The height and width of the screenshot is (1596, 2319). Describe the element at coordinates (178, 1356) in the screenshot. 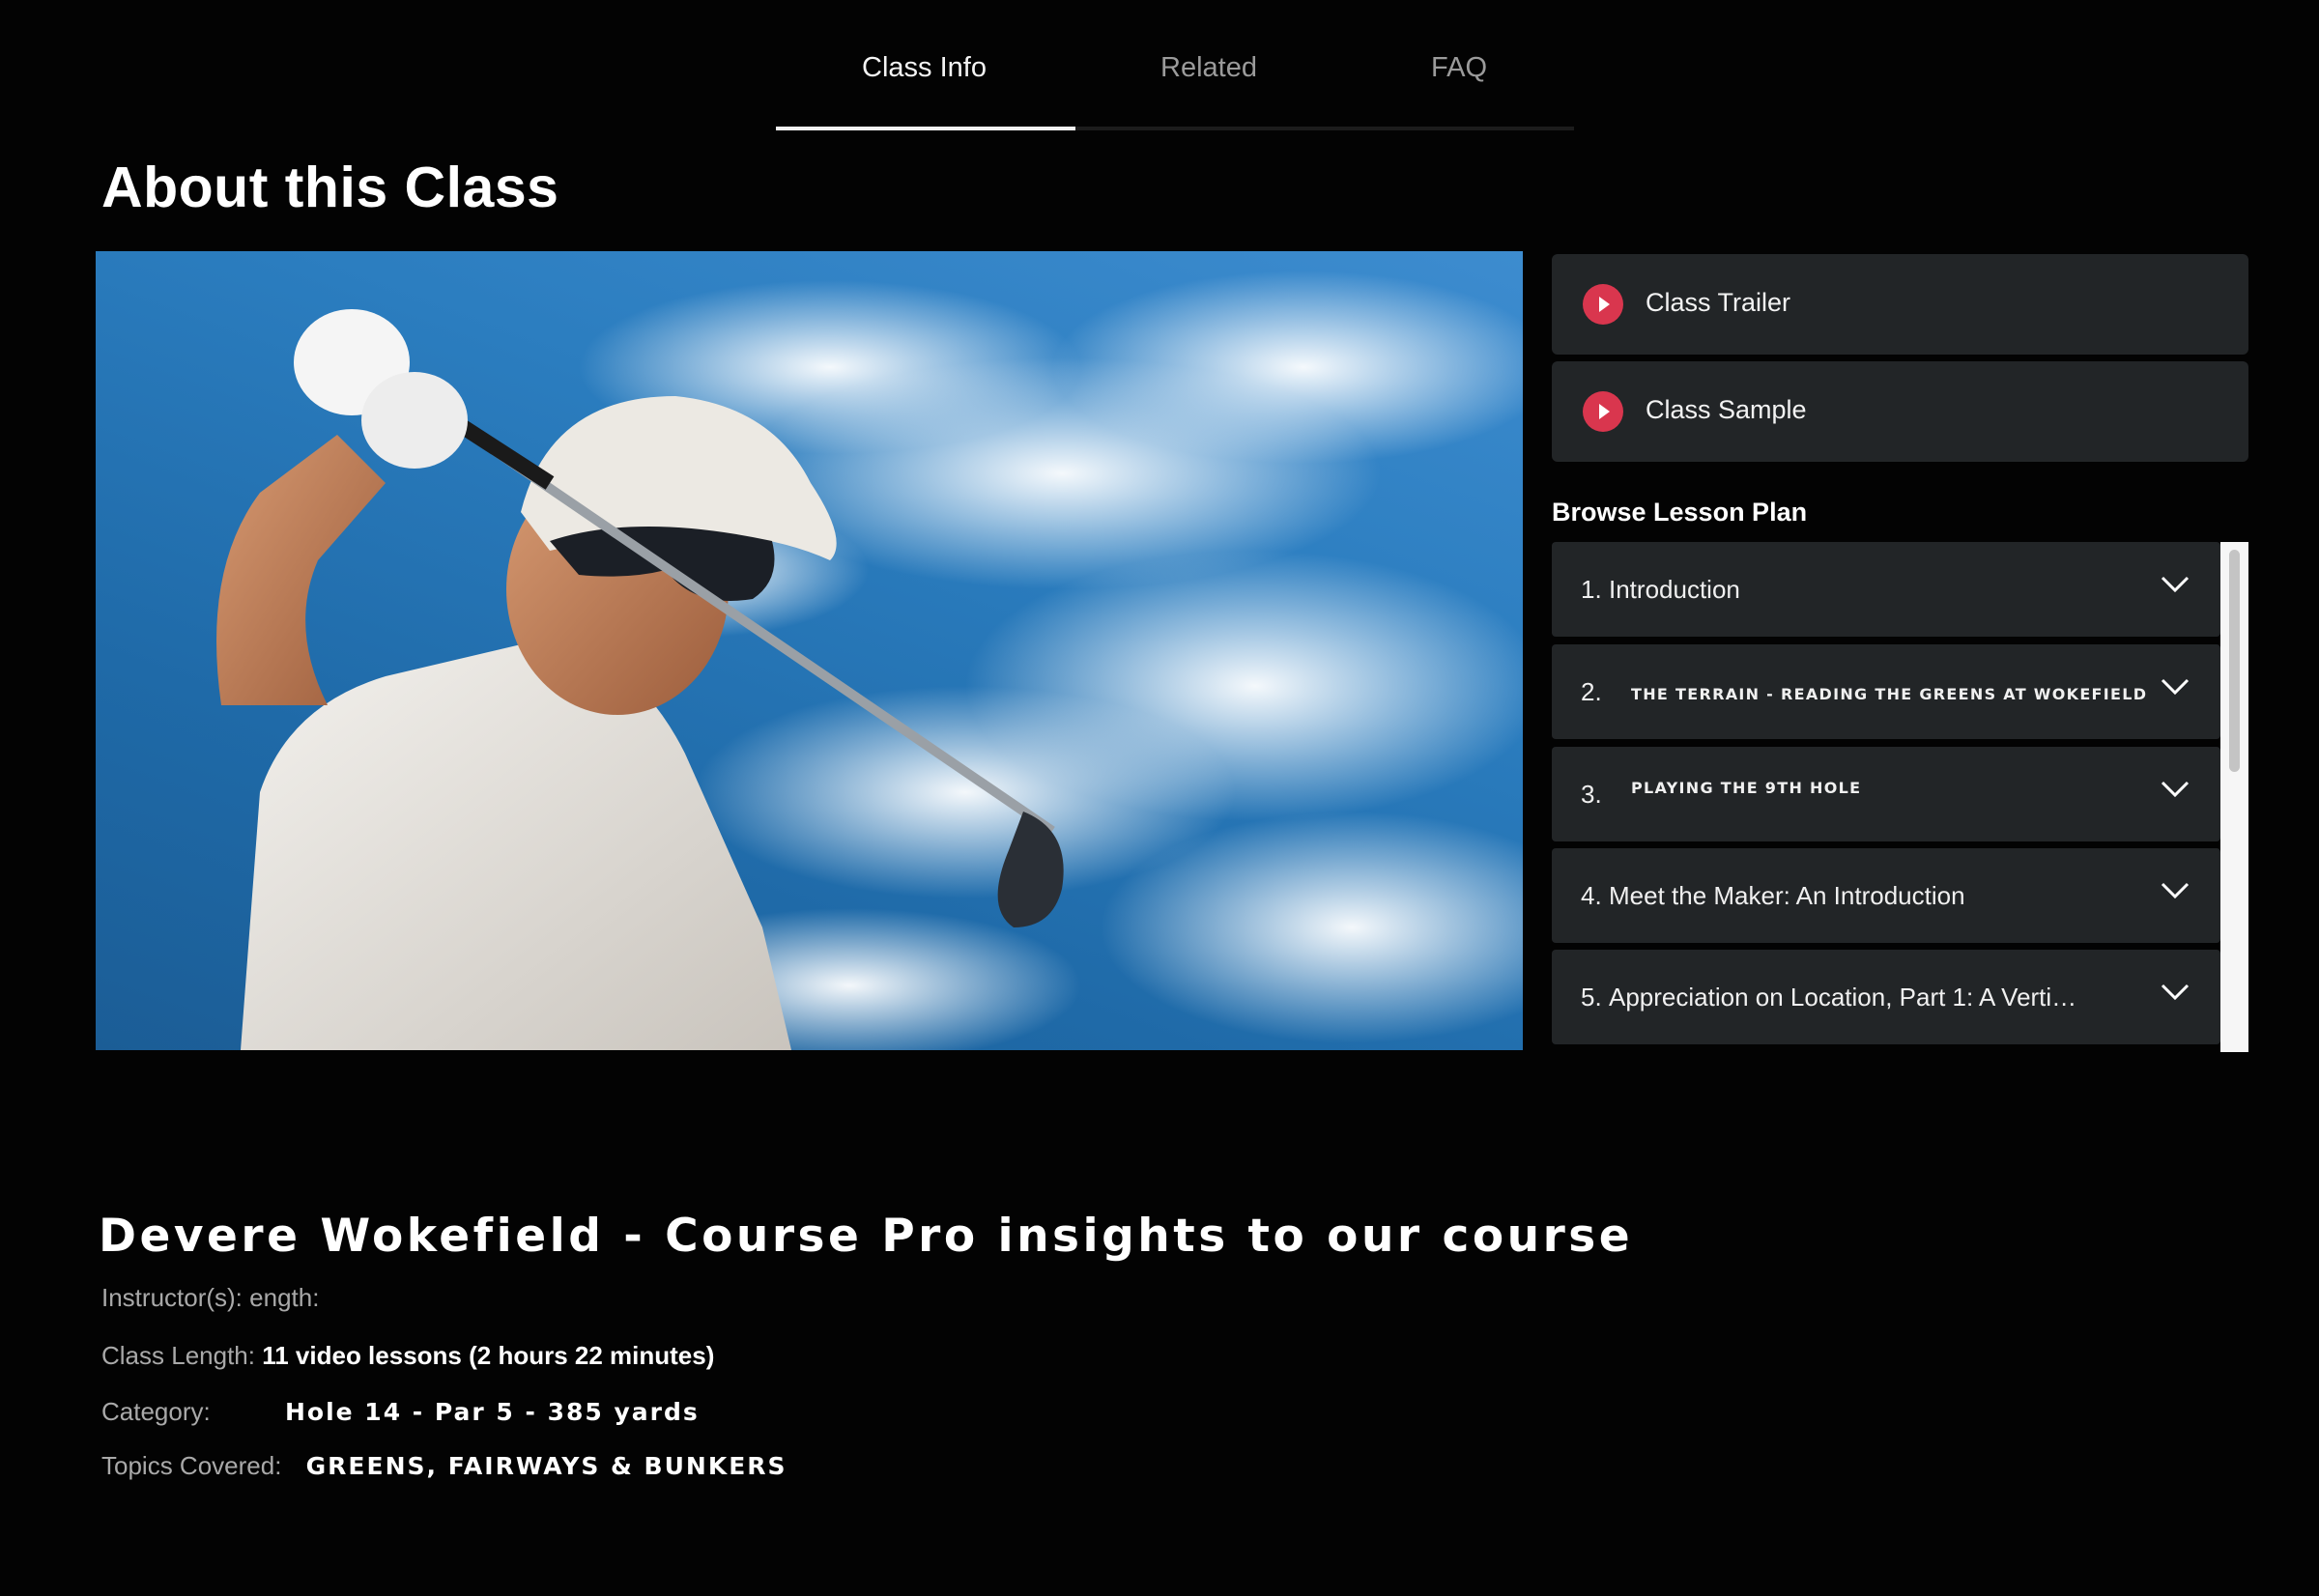

I see `class-length-label: Class Length:` at that location.